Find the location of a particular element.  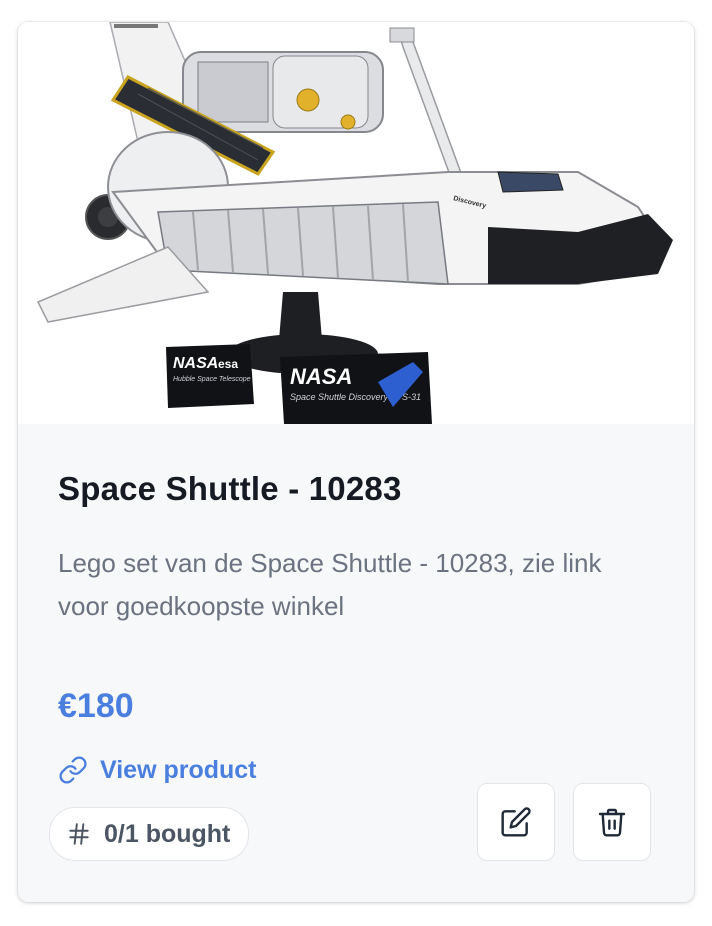

edit-button is located at coordinates (516, 822).